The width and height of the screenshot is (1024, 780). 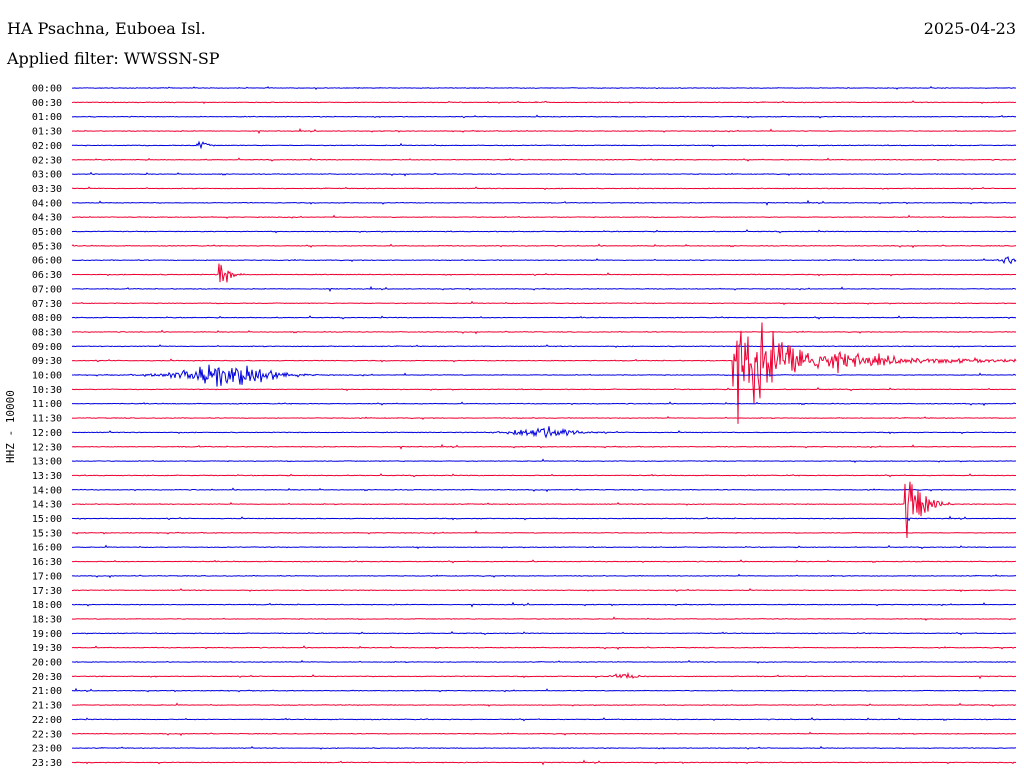 I want to click on row-label: 13:00, so click(x=47, y=462).